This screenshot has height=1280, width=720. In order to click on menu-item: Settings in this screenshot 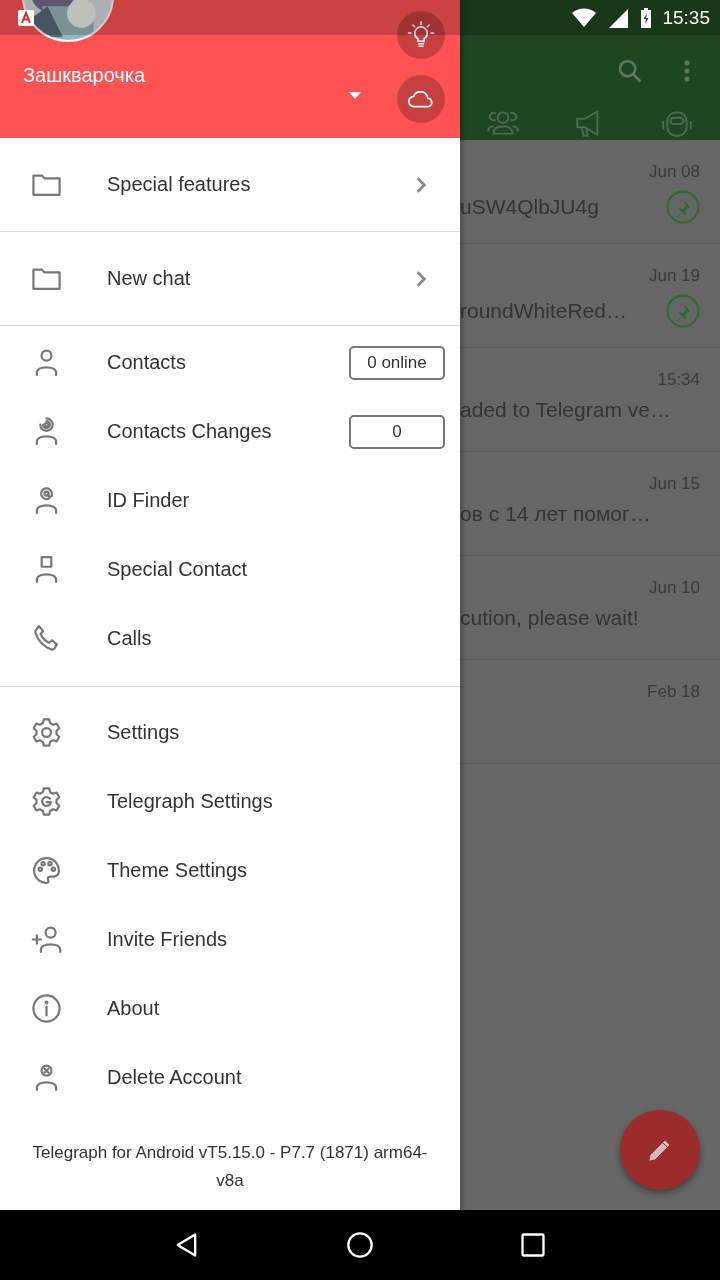, I will do `click(230, 732)`.